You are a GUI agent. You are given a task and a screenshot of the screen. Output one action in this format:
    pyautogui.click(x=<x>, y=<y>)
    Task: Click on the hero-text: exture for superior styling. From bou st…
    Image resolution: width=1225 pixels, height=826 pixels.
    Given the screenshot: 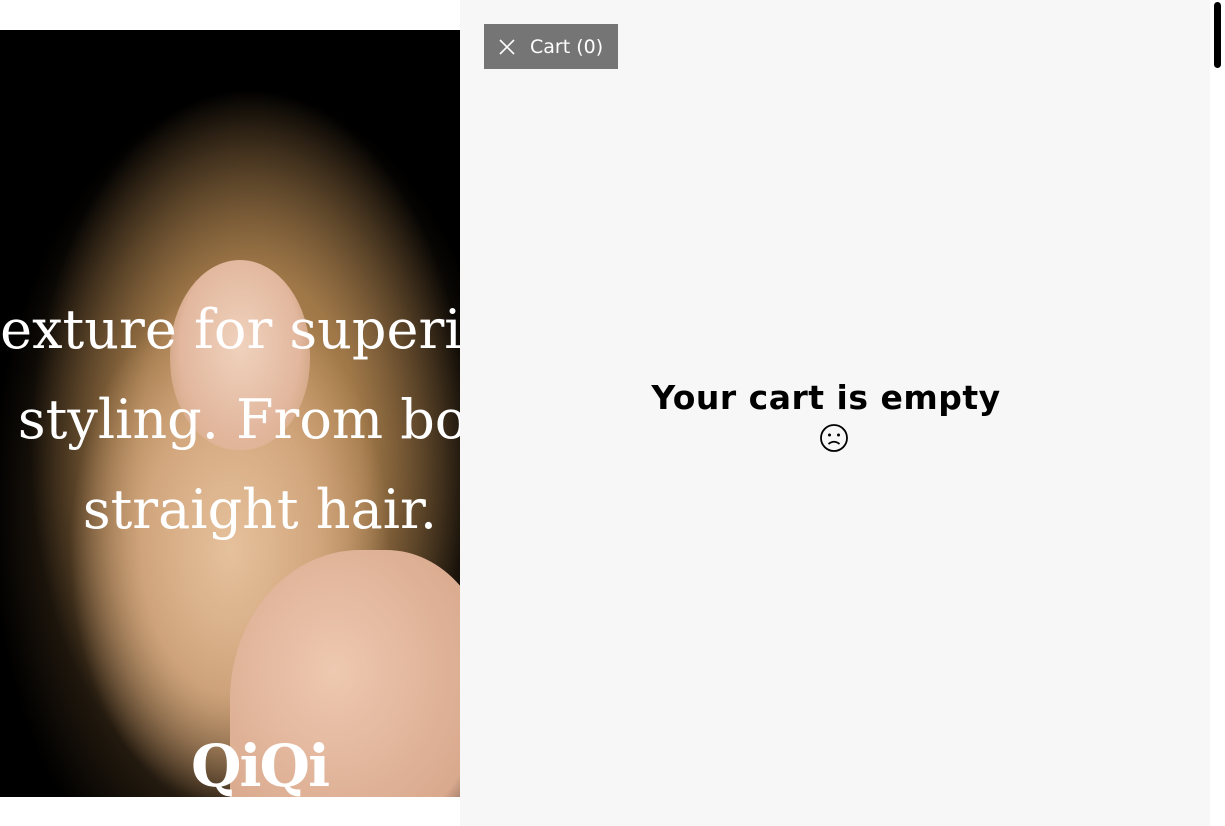 What is the action you would take?
    pyautogui.click(x=230, y=420)
    